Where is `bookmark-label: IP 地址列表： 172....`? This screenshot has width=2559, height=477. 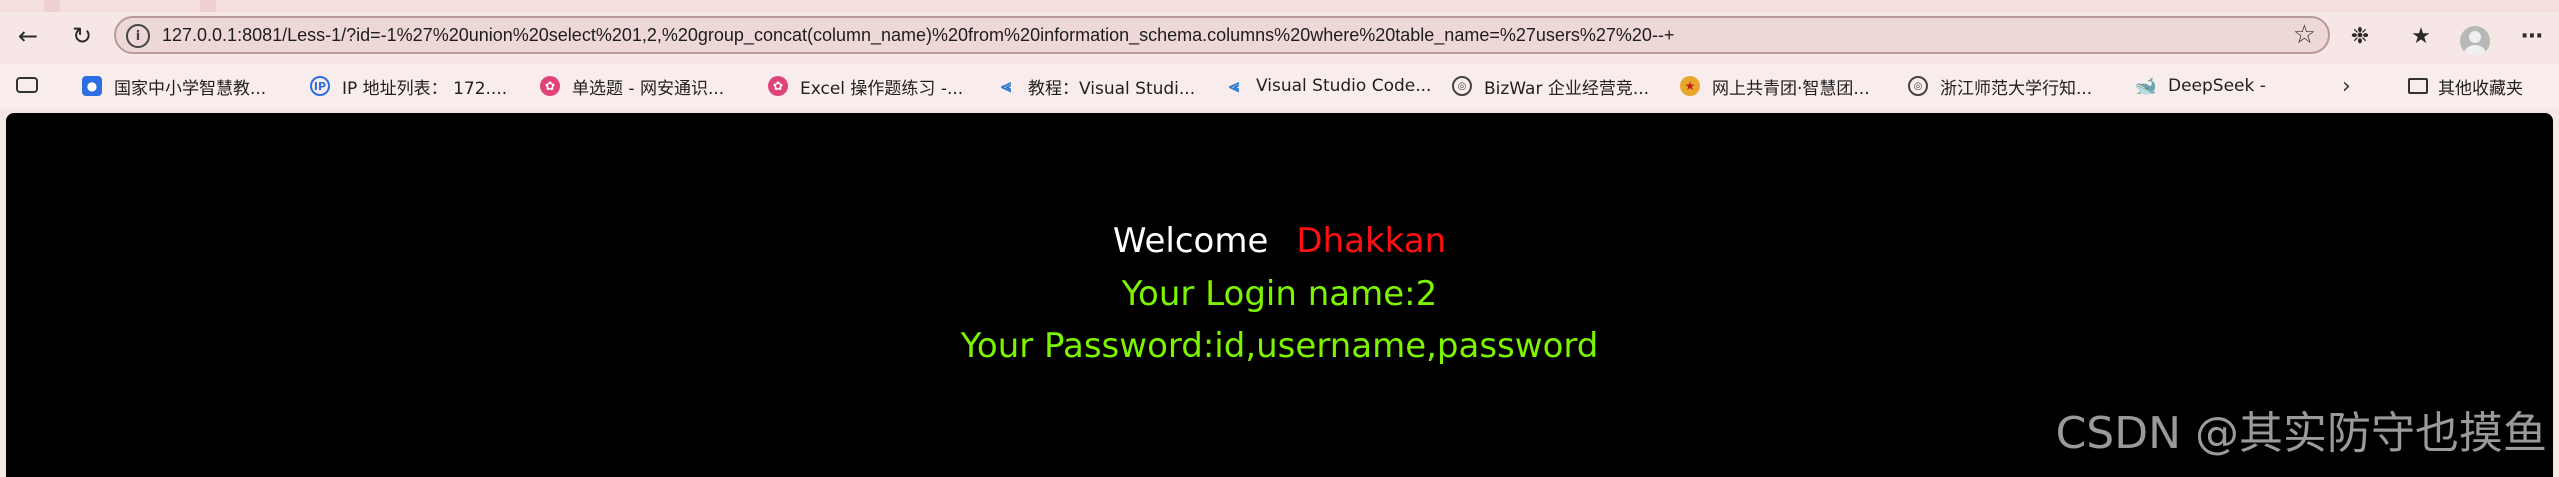 bookmark-label: IP 地址列表： 172.... is located at coordinates (425, 88).